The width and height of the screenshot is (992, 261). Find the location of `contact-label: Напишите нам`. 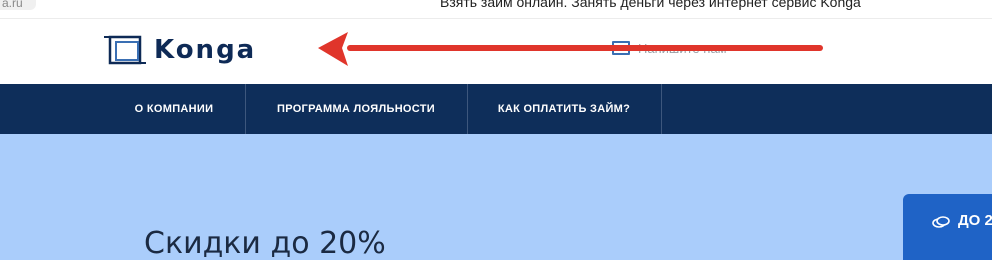

contact-label: Напишите нам is located at coordinates (682, 48).